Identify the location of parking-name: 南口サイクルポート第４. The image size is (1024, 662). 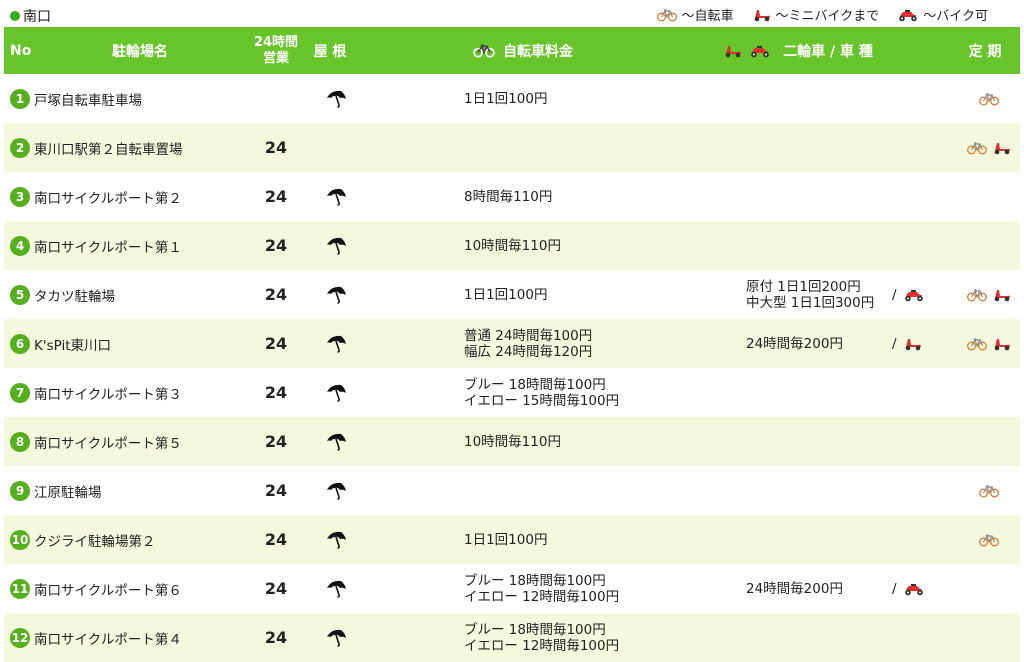
(108, 639).